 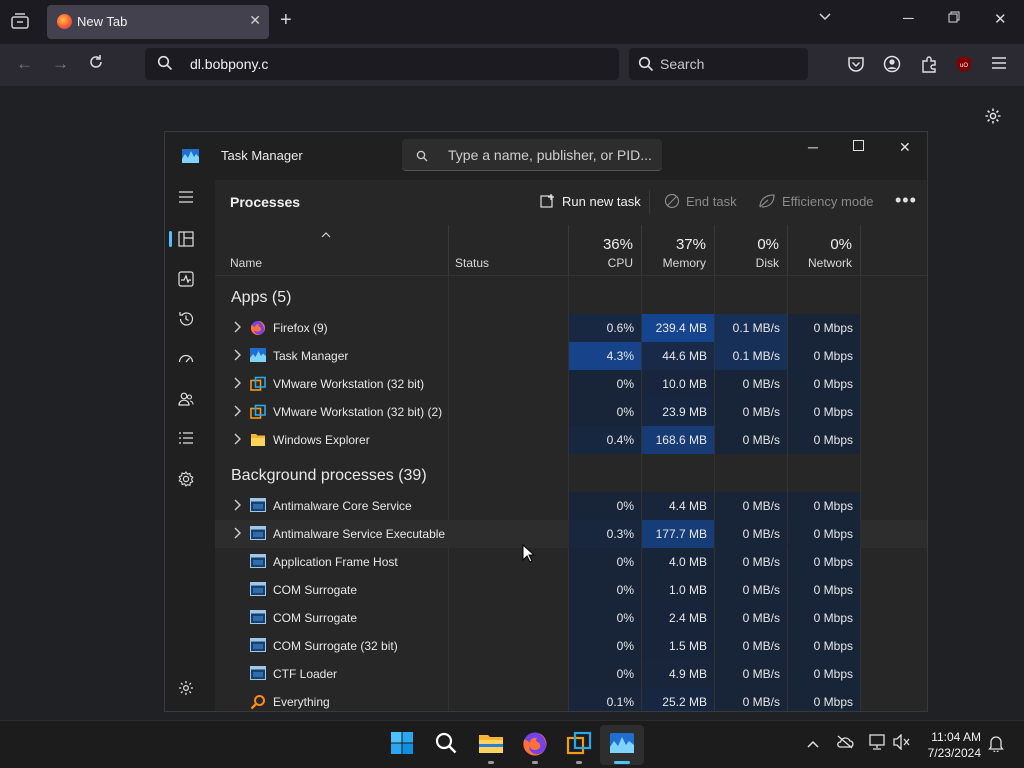 I want to click on details-nav-icon, so click(x=189, y=442).